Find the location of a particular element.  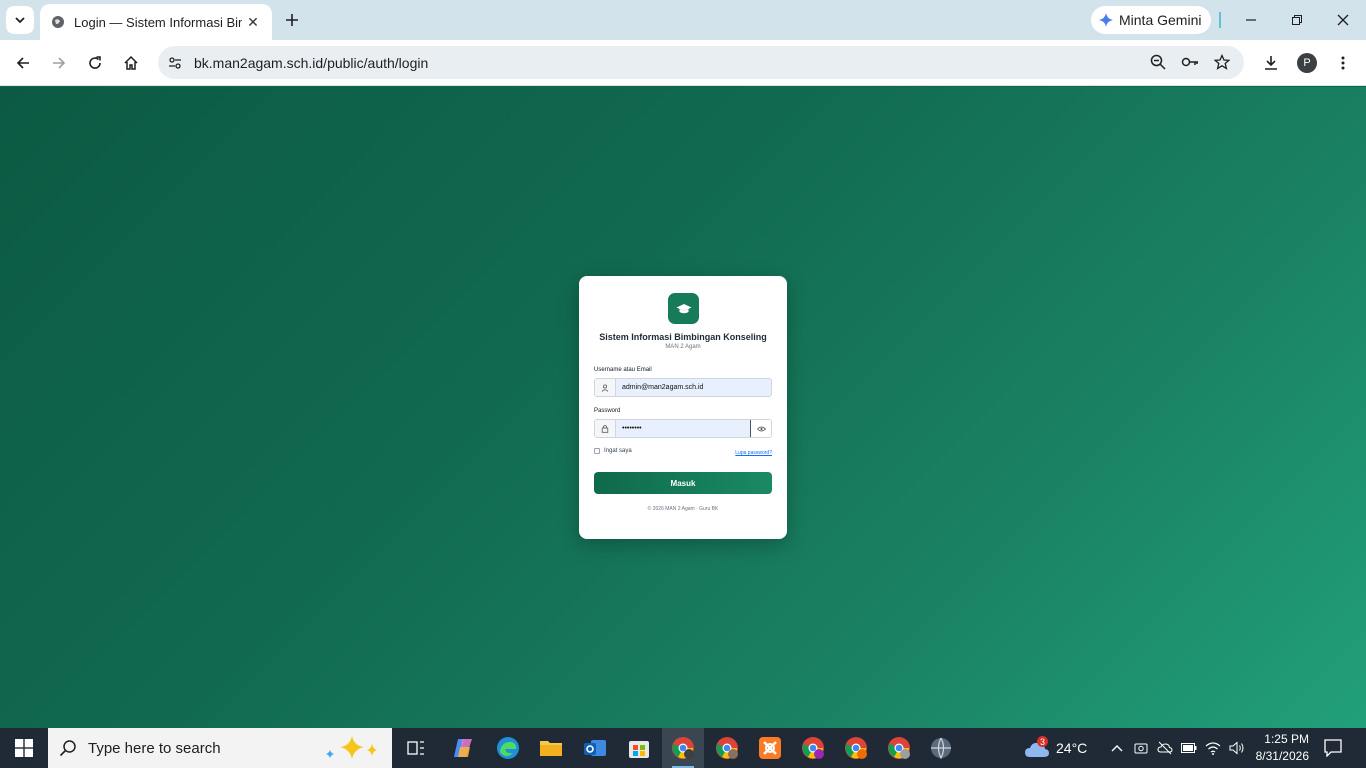

arrow-left-icon is located at coordinates (22, 63).